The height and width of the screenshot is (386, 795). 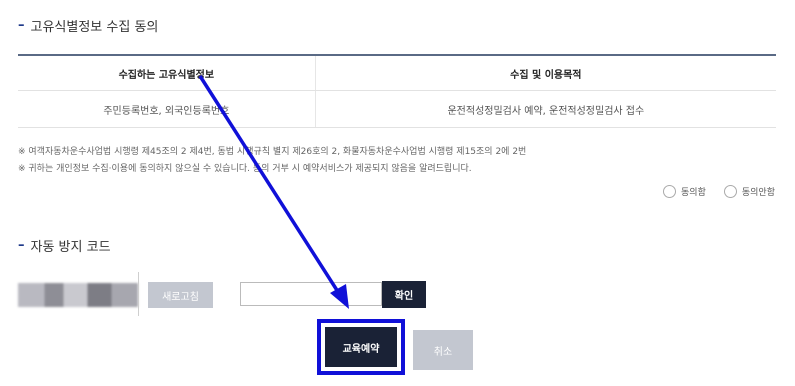 I want to click on annotation-arrow, so click(x=273, y=192).